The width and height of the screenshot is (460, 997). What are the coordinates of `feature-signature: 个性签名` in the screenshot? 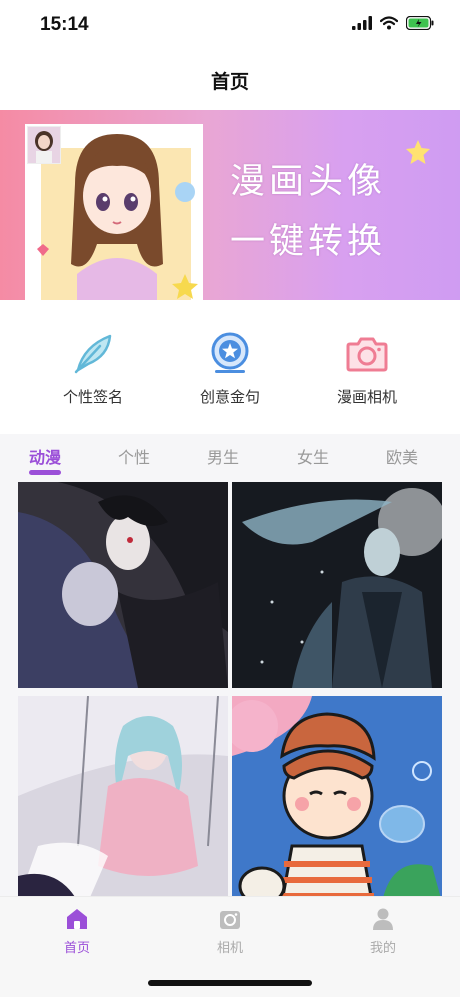 It's located at (93, 368).